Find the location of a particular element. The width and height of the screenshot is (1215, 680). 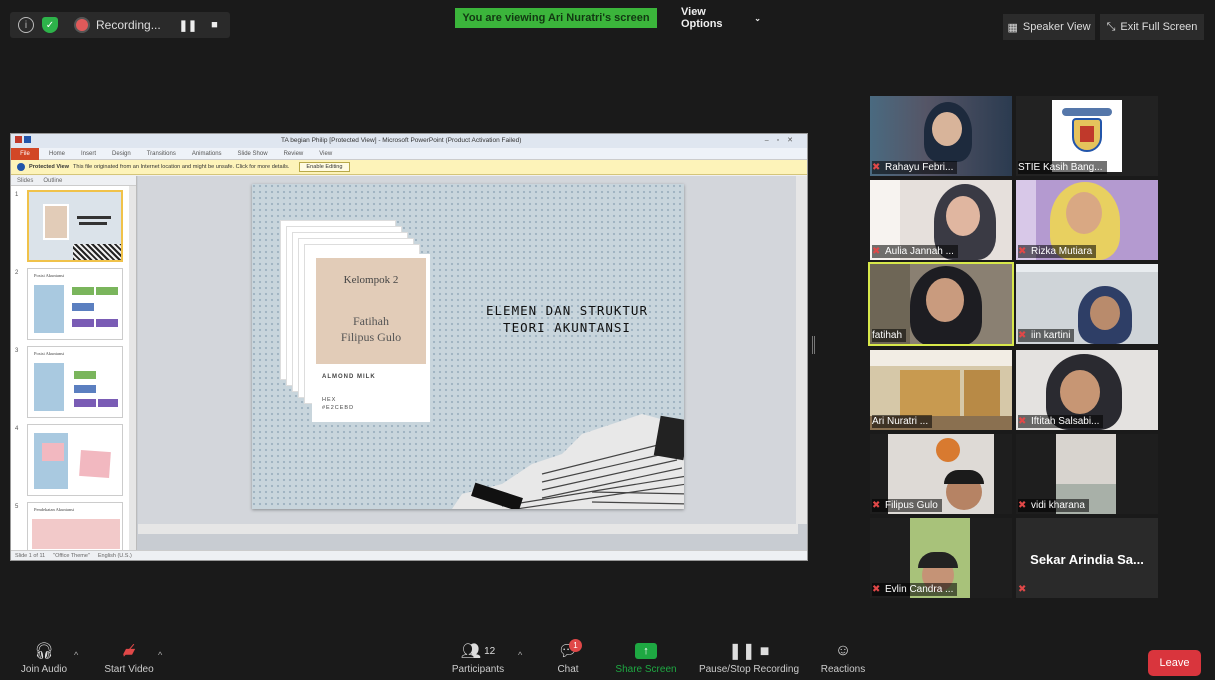

chat-label: Chat is located at coordinates (568, 669).